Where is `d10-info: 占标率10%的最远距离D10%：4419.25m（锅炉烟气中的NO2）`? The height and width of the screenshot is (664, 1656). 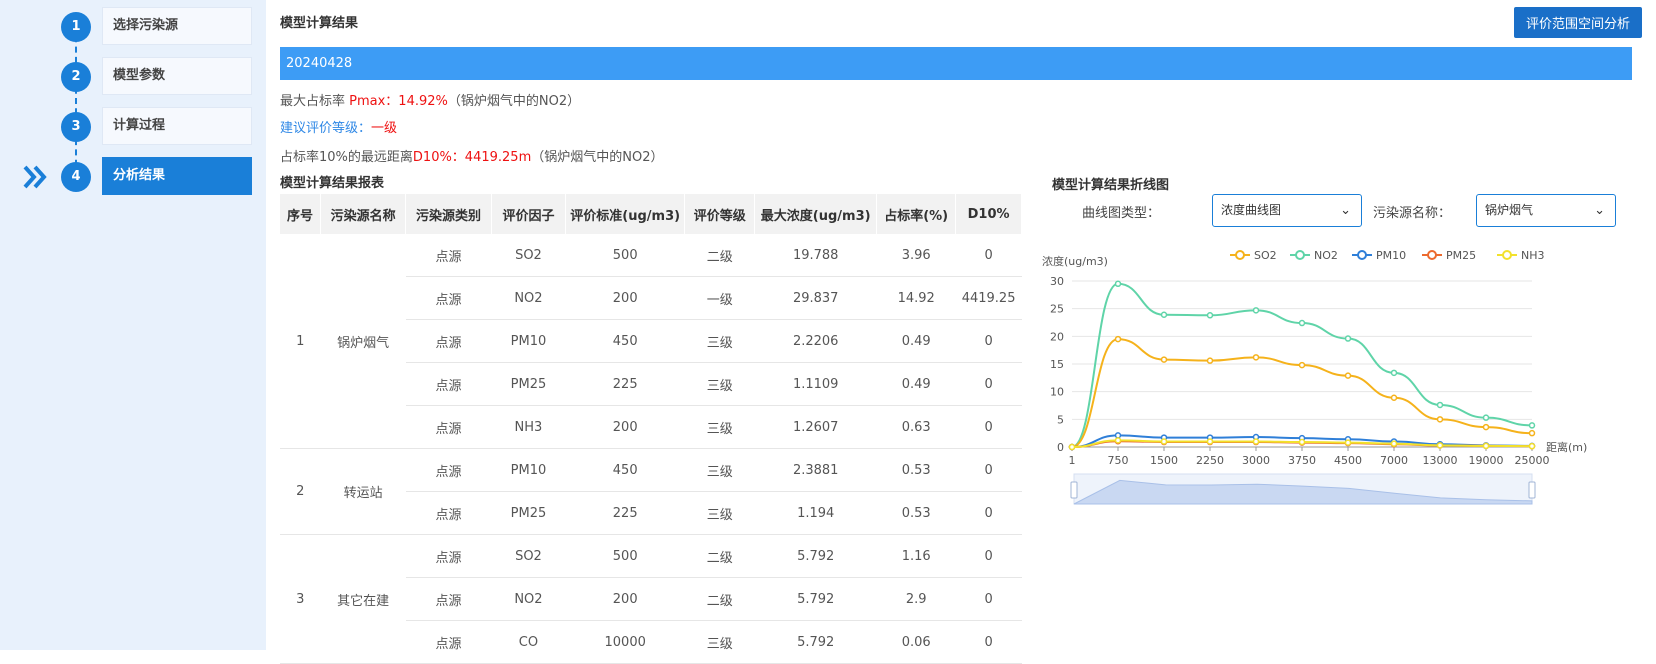
d10-info: 占标率10%的最远距离D10%：4419.25m（锅炉烟气中的NO2） is located at coordinates (471, 155).